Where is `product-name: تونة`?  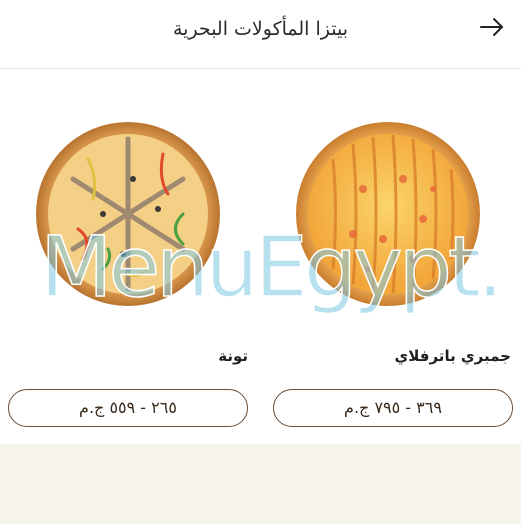 product-name: تونة is located at coordinates (233, 356).